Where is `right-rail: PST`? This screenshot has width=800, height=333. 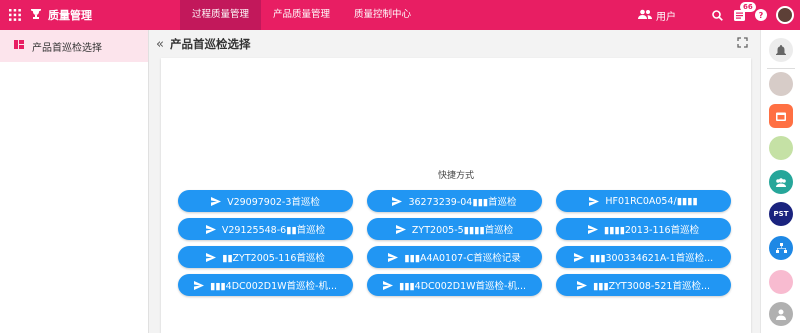
right-rail: PST is located at coordinates (780, 181).